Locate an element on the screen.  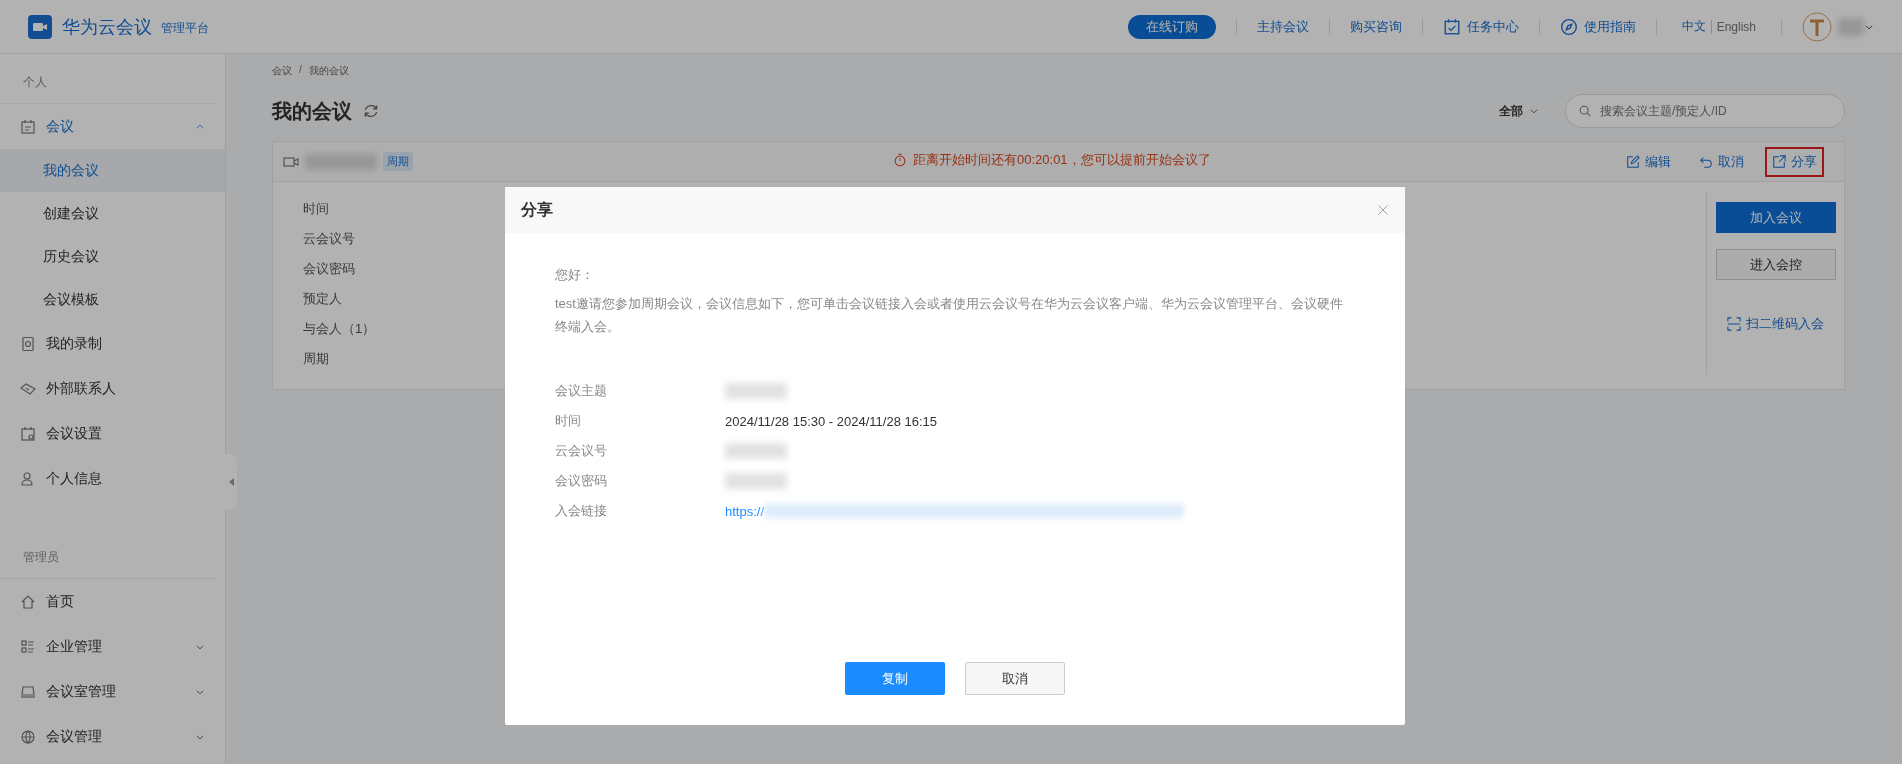
field-label: 时间 is located at coordinates (568, 421).